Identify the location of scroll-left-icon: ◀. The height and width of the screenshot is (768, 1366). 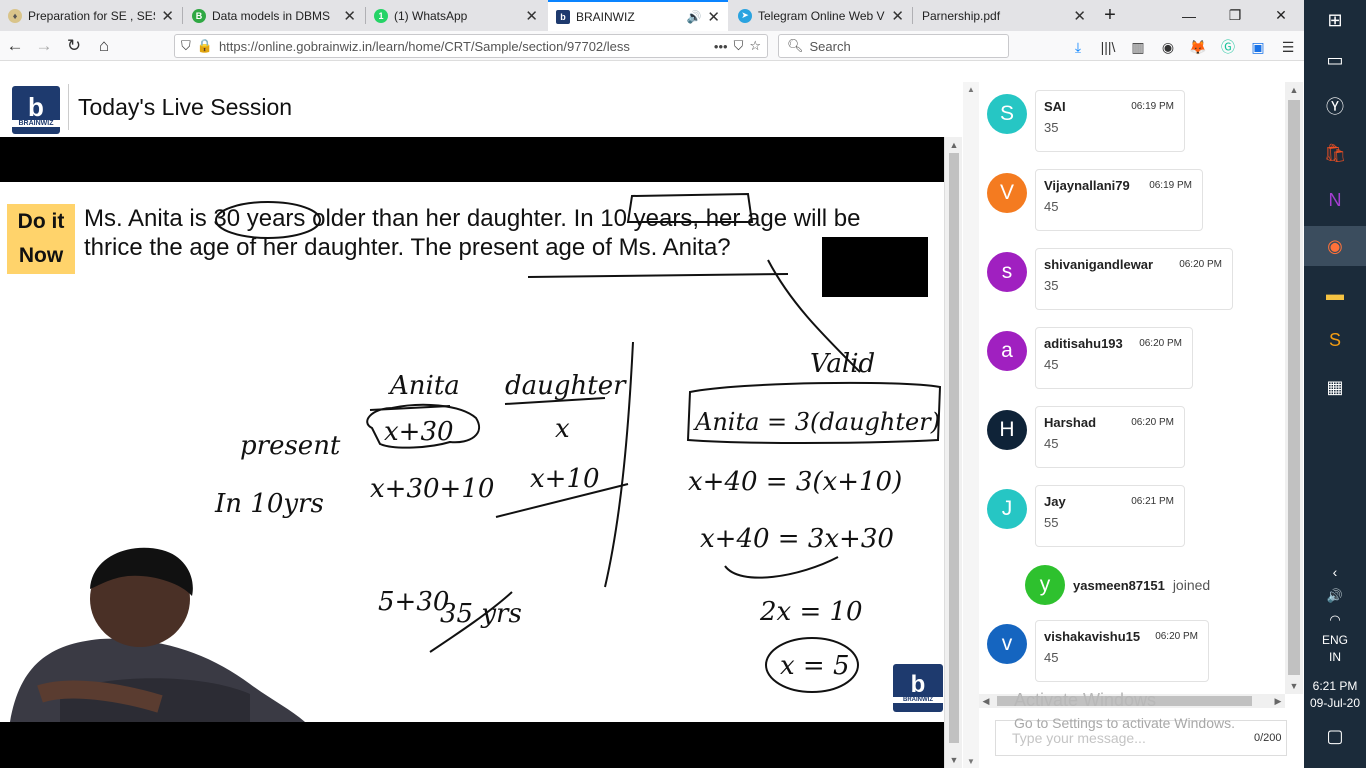
(986, 701).